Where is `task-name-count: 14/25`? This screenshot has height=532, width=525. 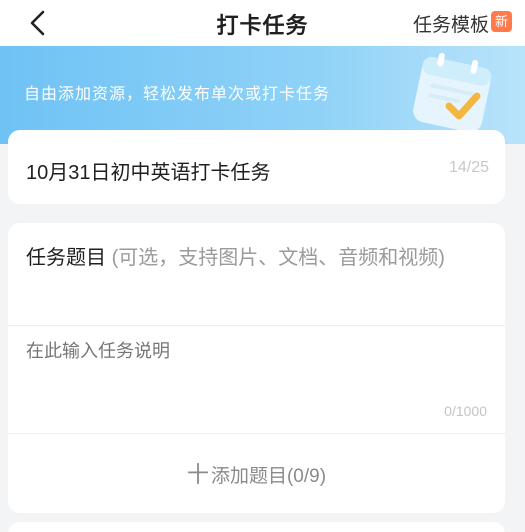 task-name-count: 14/25 is located at coordinates (468, 167).